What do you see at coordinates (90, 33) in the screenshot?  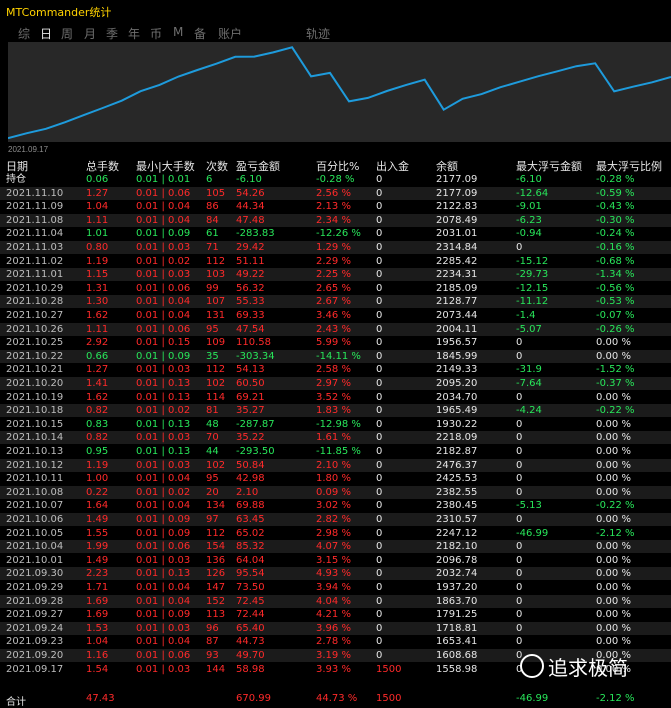 I see `tab-month: 月` at bounding box center [90, 33].